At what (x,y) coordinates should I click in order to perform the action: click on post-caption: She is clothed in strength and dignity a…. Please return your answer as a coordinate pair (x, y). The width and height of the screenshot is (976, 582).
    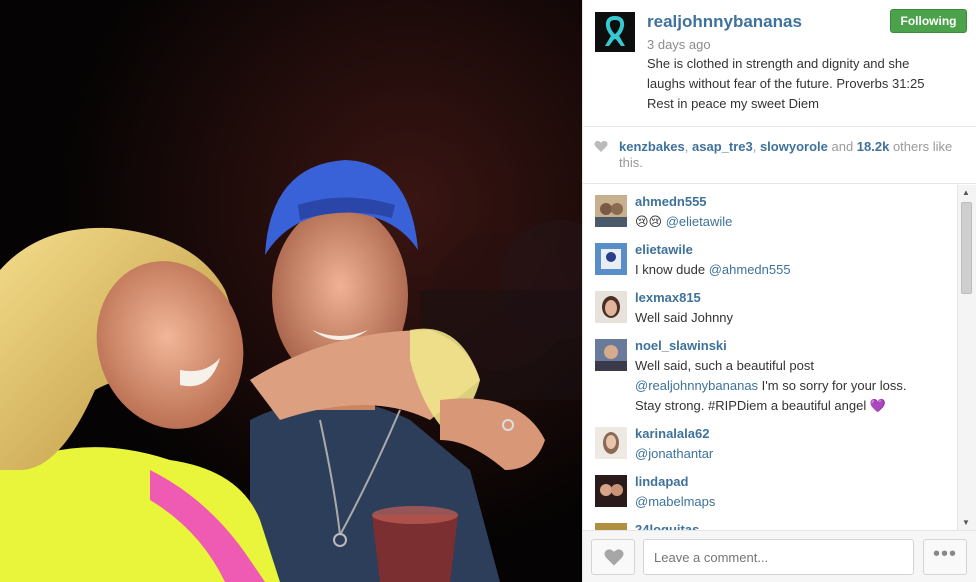
    Looking at the image, I should click on (802, 84).